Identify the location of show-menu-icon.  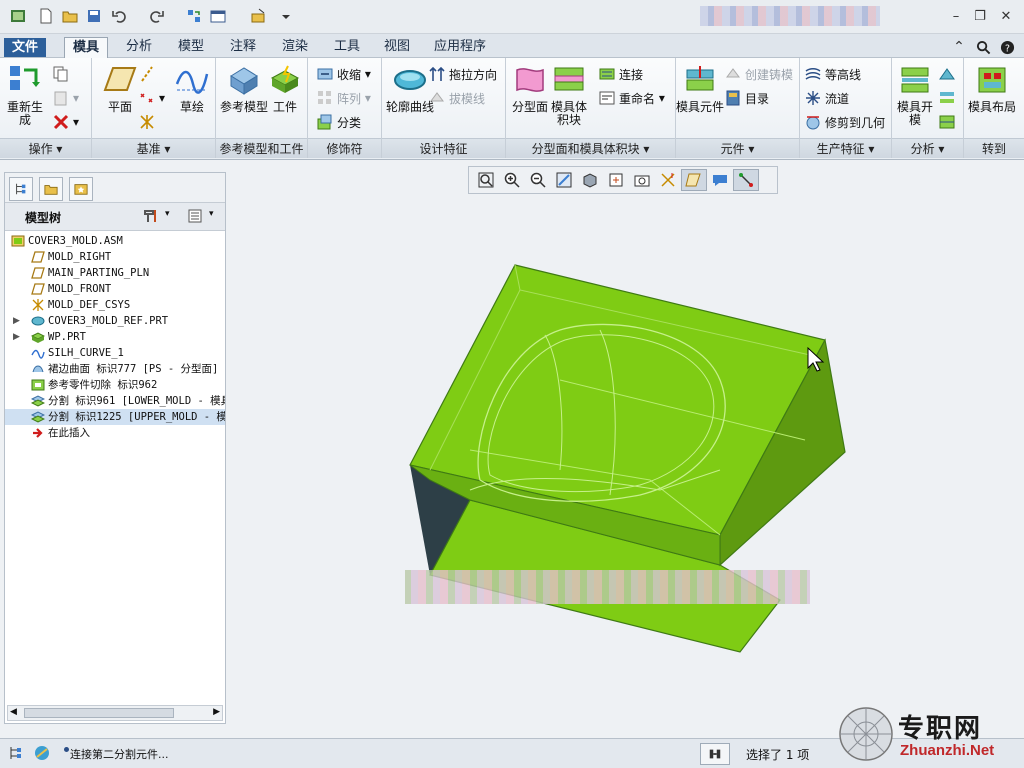
(195, 217).